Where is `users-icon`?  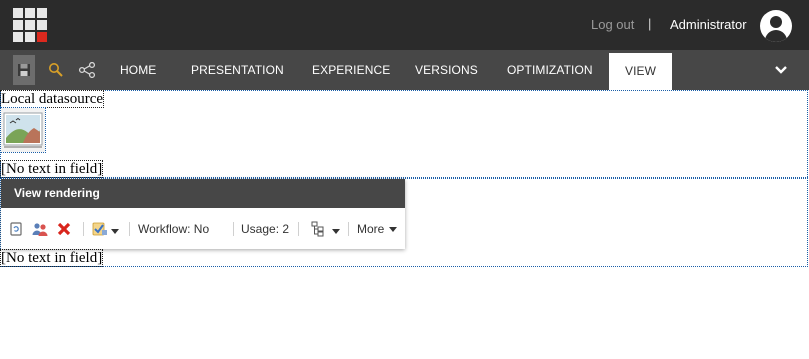 users-icon is located at coordinates (40, 229).